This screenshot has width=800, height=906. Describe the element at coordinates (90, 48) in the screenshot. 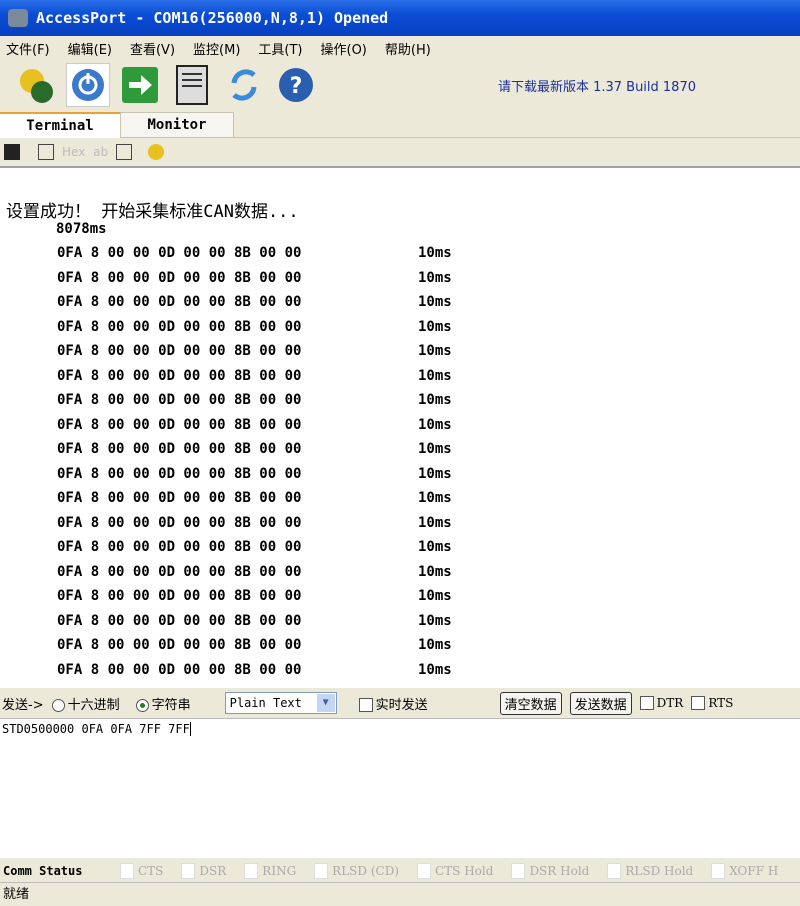

I see `menu-edit: 编辑(E)` at that location.